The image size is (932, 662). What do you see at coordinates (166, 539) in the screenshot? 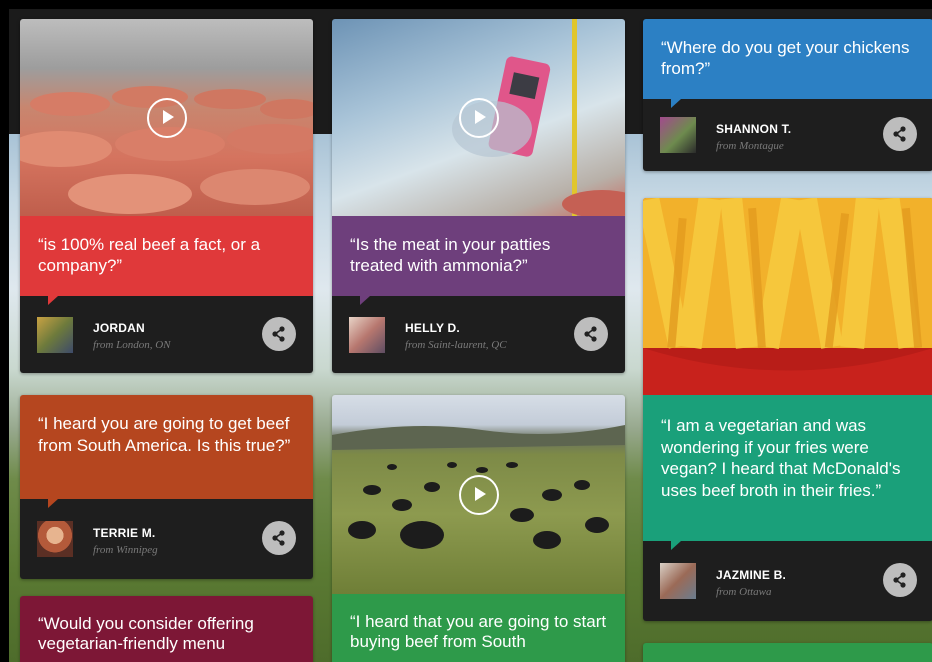
I see `author-bar: TERRIE M. from Winnipeg` at bounding box center [166, 539].